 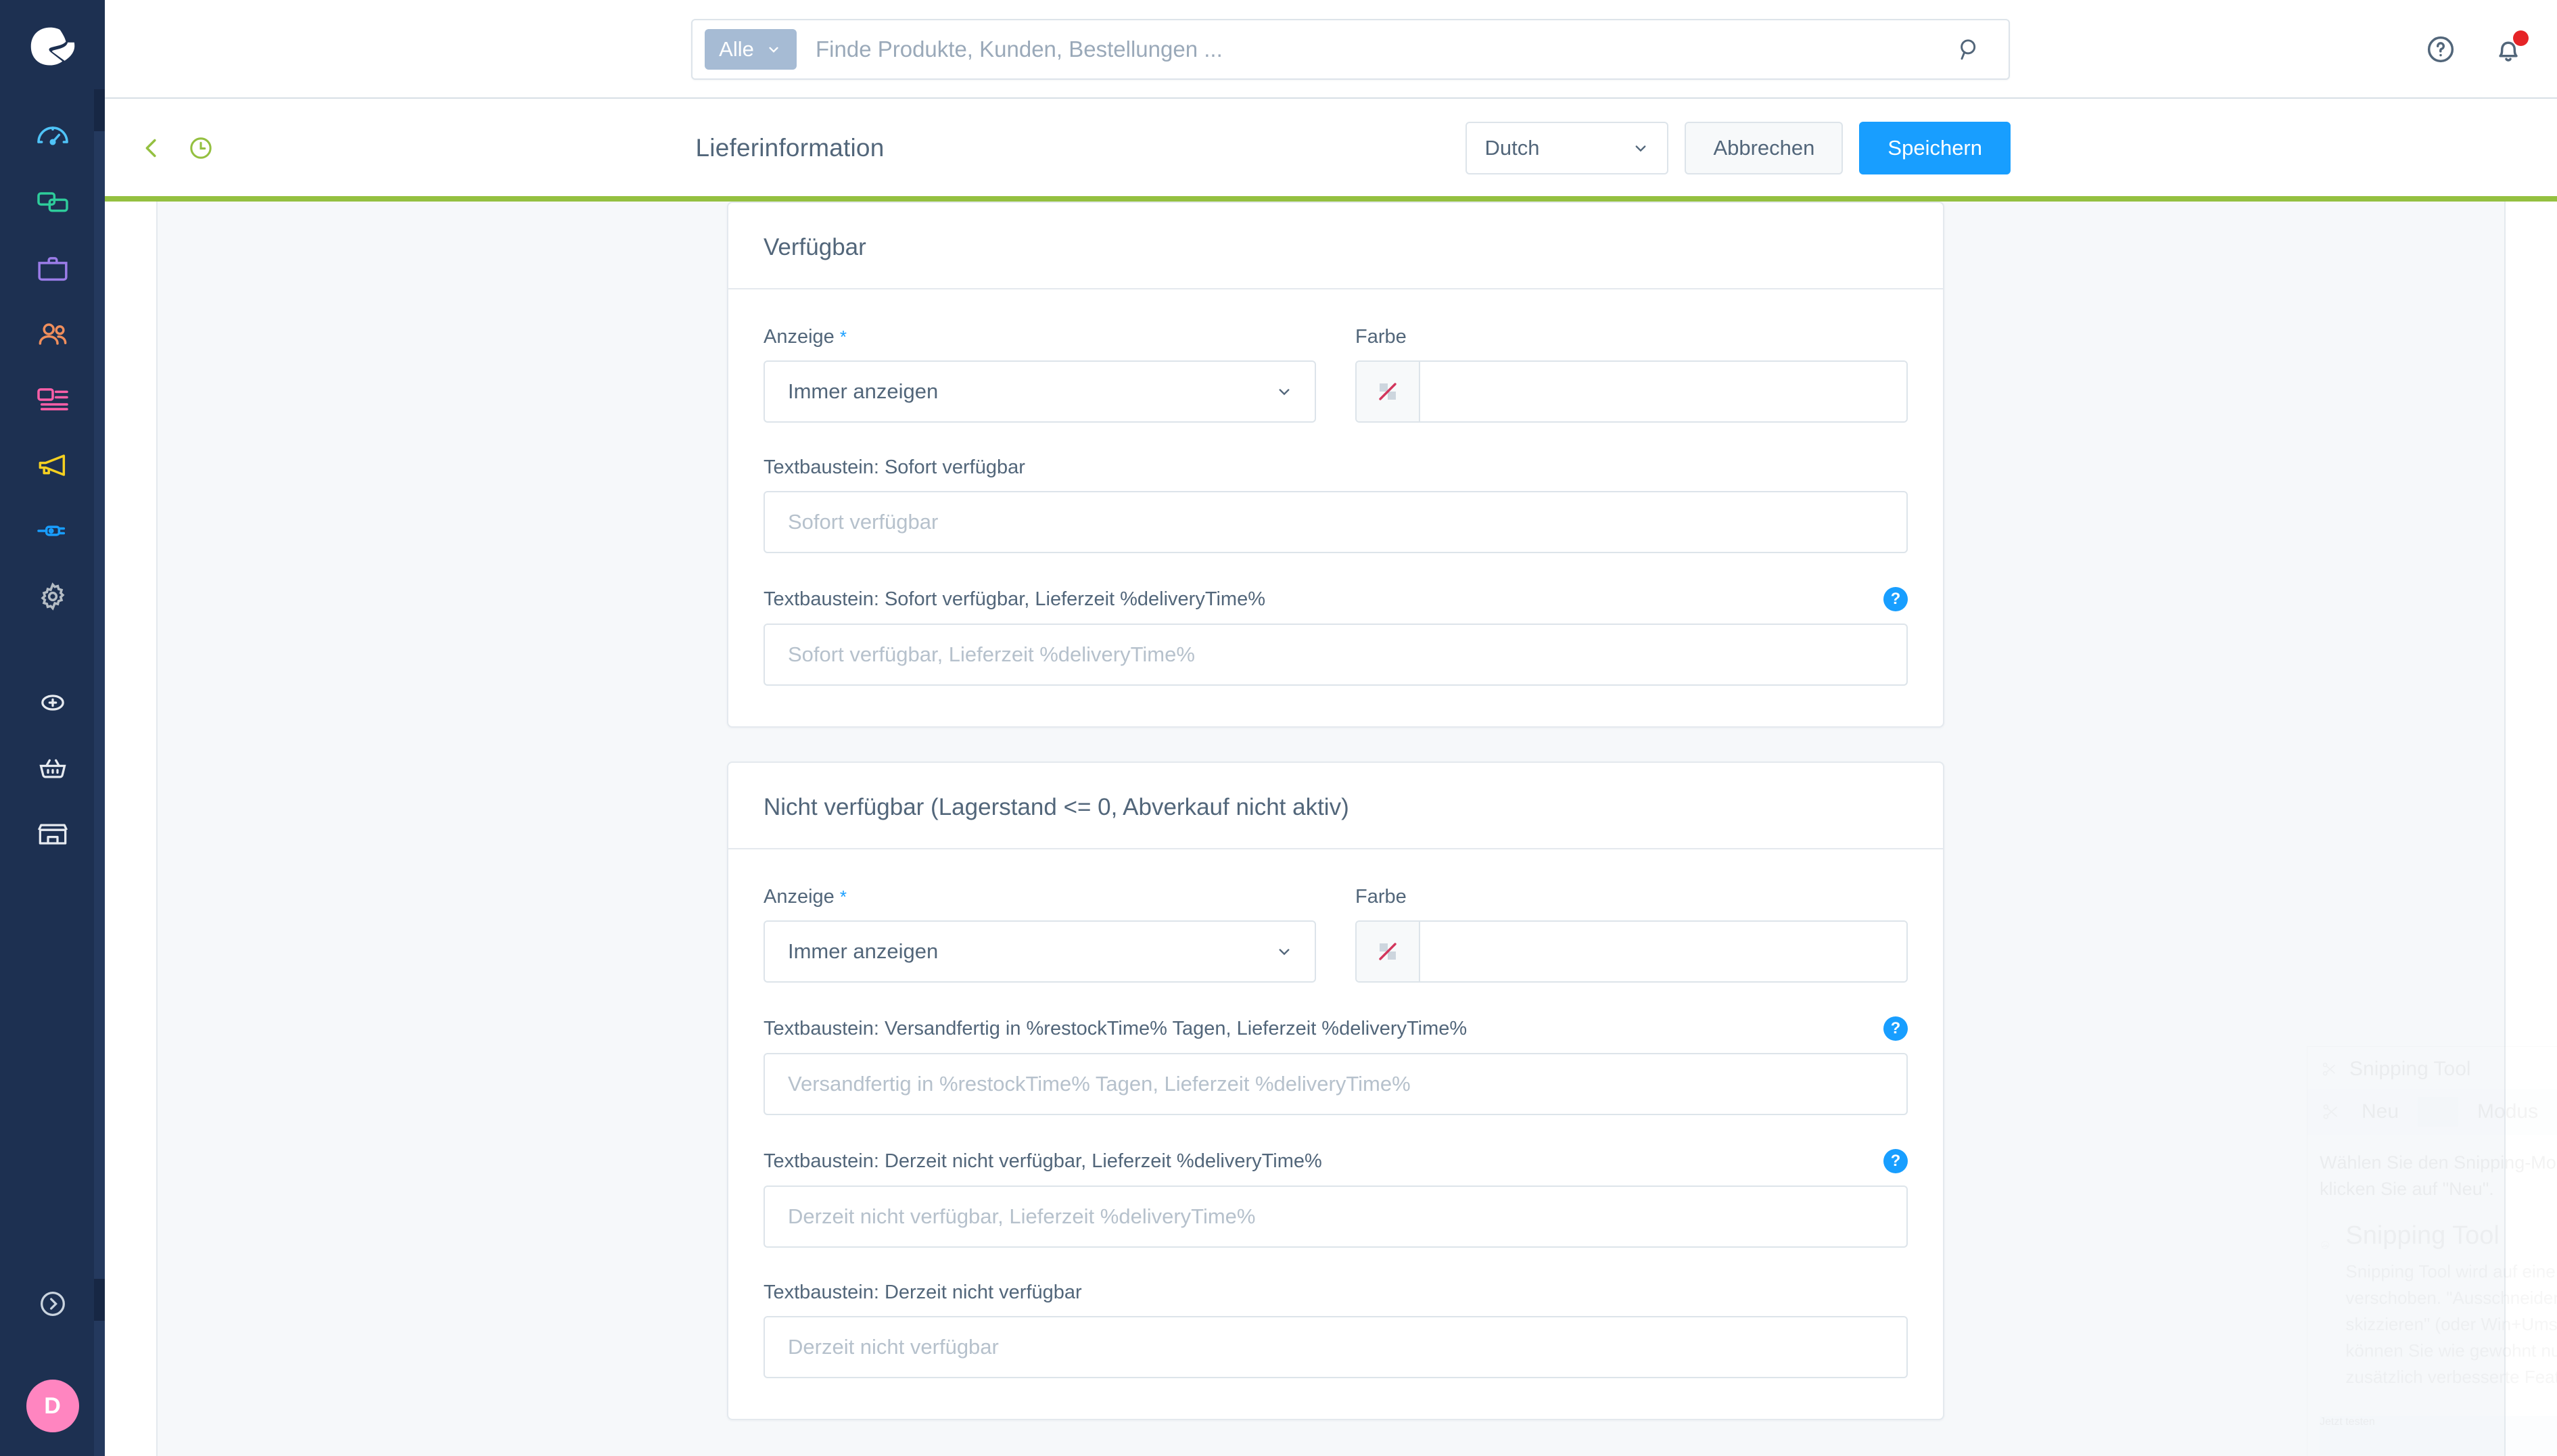 I want to click on search-icon, so click(x=1968, y=50).